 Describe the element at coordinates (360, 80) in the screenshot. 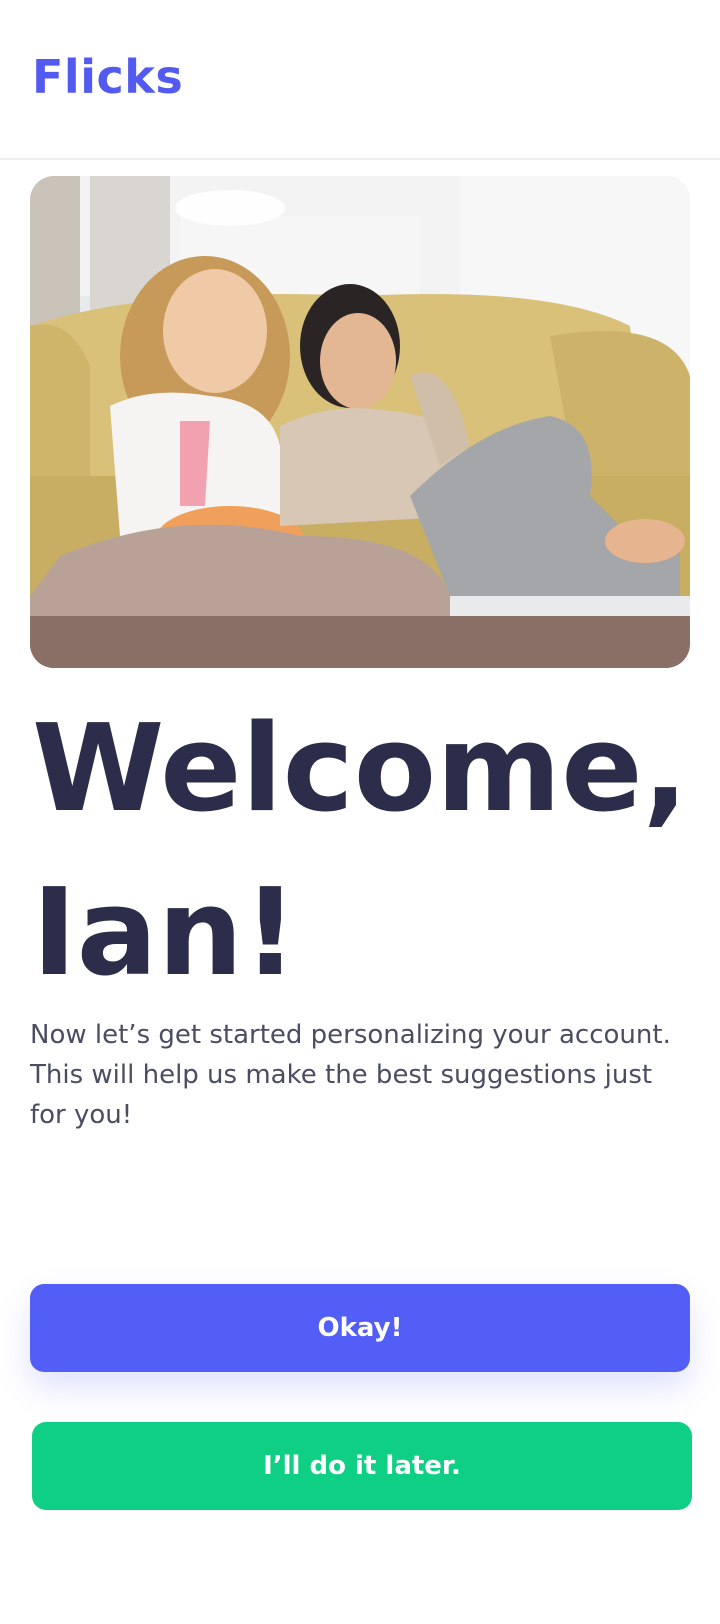

I see `app-header: Flicks` at that location.